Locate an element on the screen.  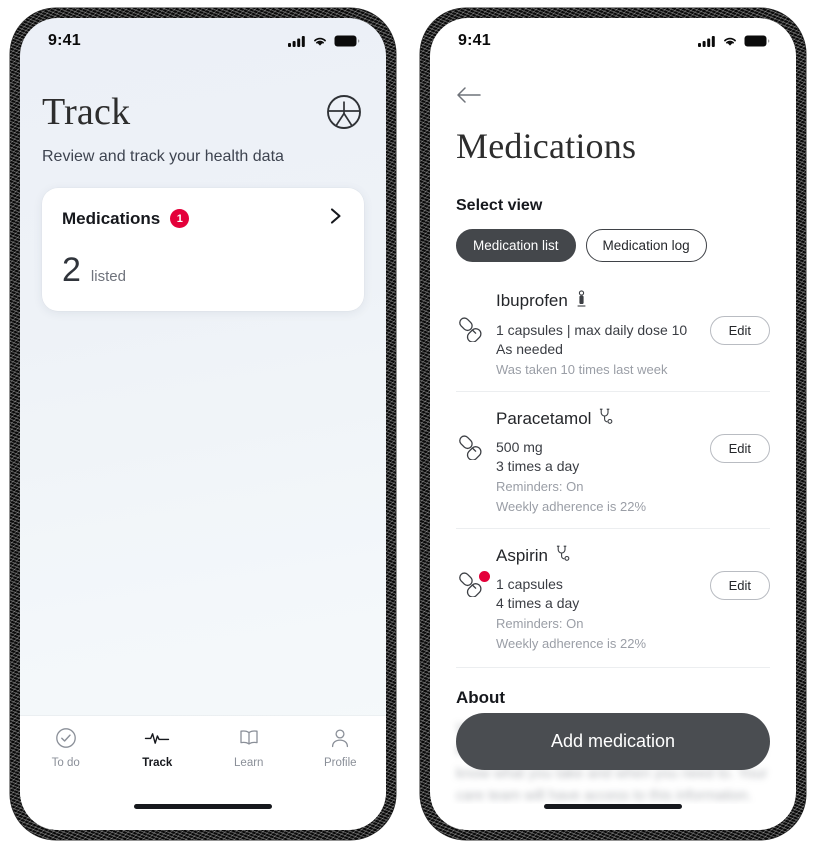
medication-name-row: Paracetamol is located at coordinates (599, 418).